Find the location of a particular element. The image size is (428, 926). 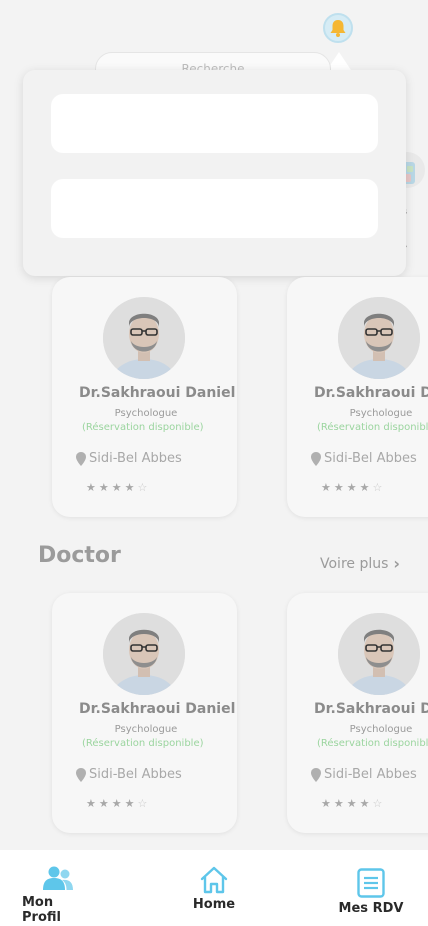

see-more-link: Voire plus › is located at coordinates (360, 563).